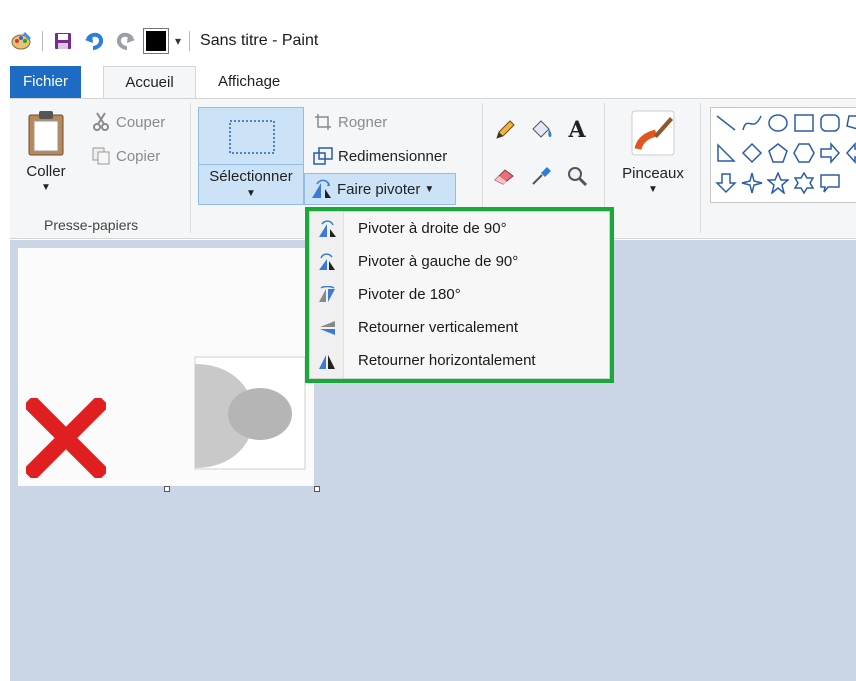  I want to click on down-arrow-shape-icon, so click(726, 183).